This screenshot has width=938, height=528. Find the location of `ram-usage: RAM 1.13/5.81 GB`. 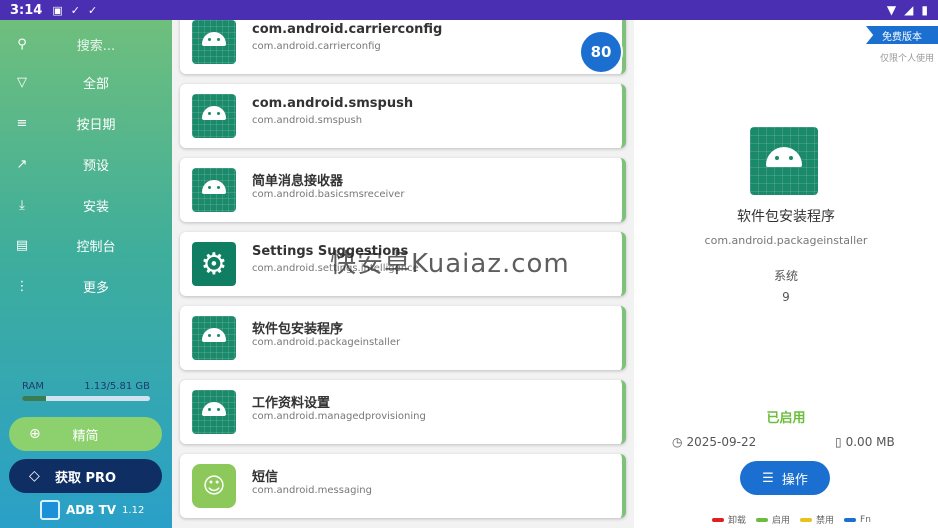

ram-usage: RAM 1.13/5.81 GB is located at coordinates (86, 391).